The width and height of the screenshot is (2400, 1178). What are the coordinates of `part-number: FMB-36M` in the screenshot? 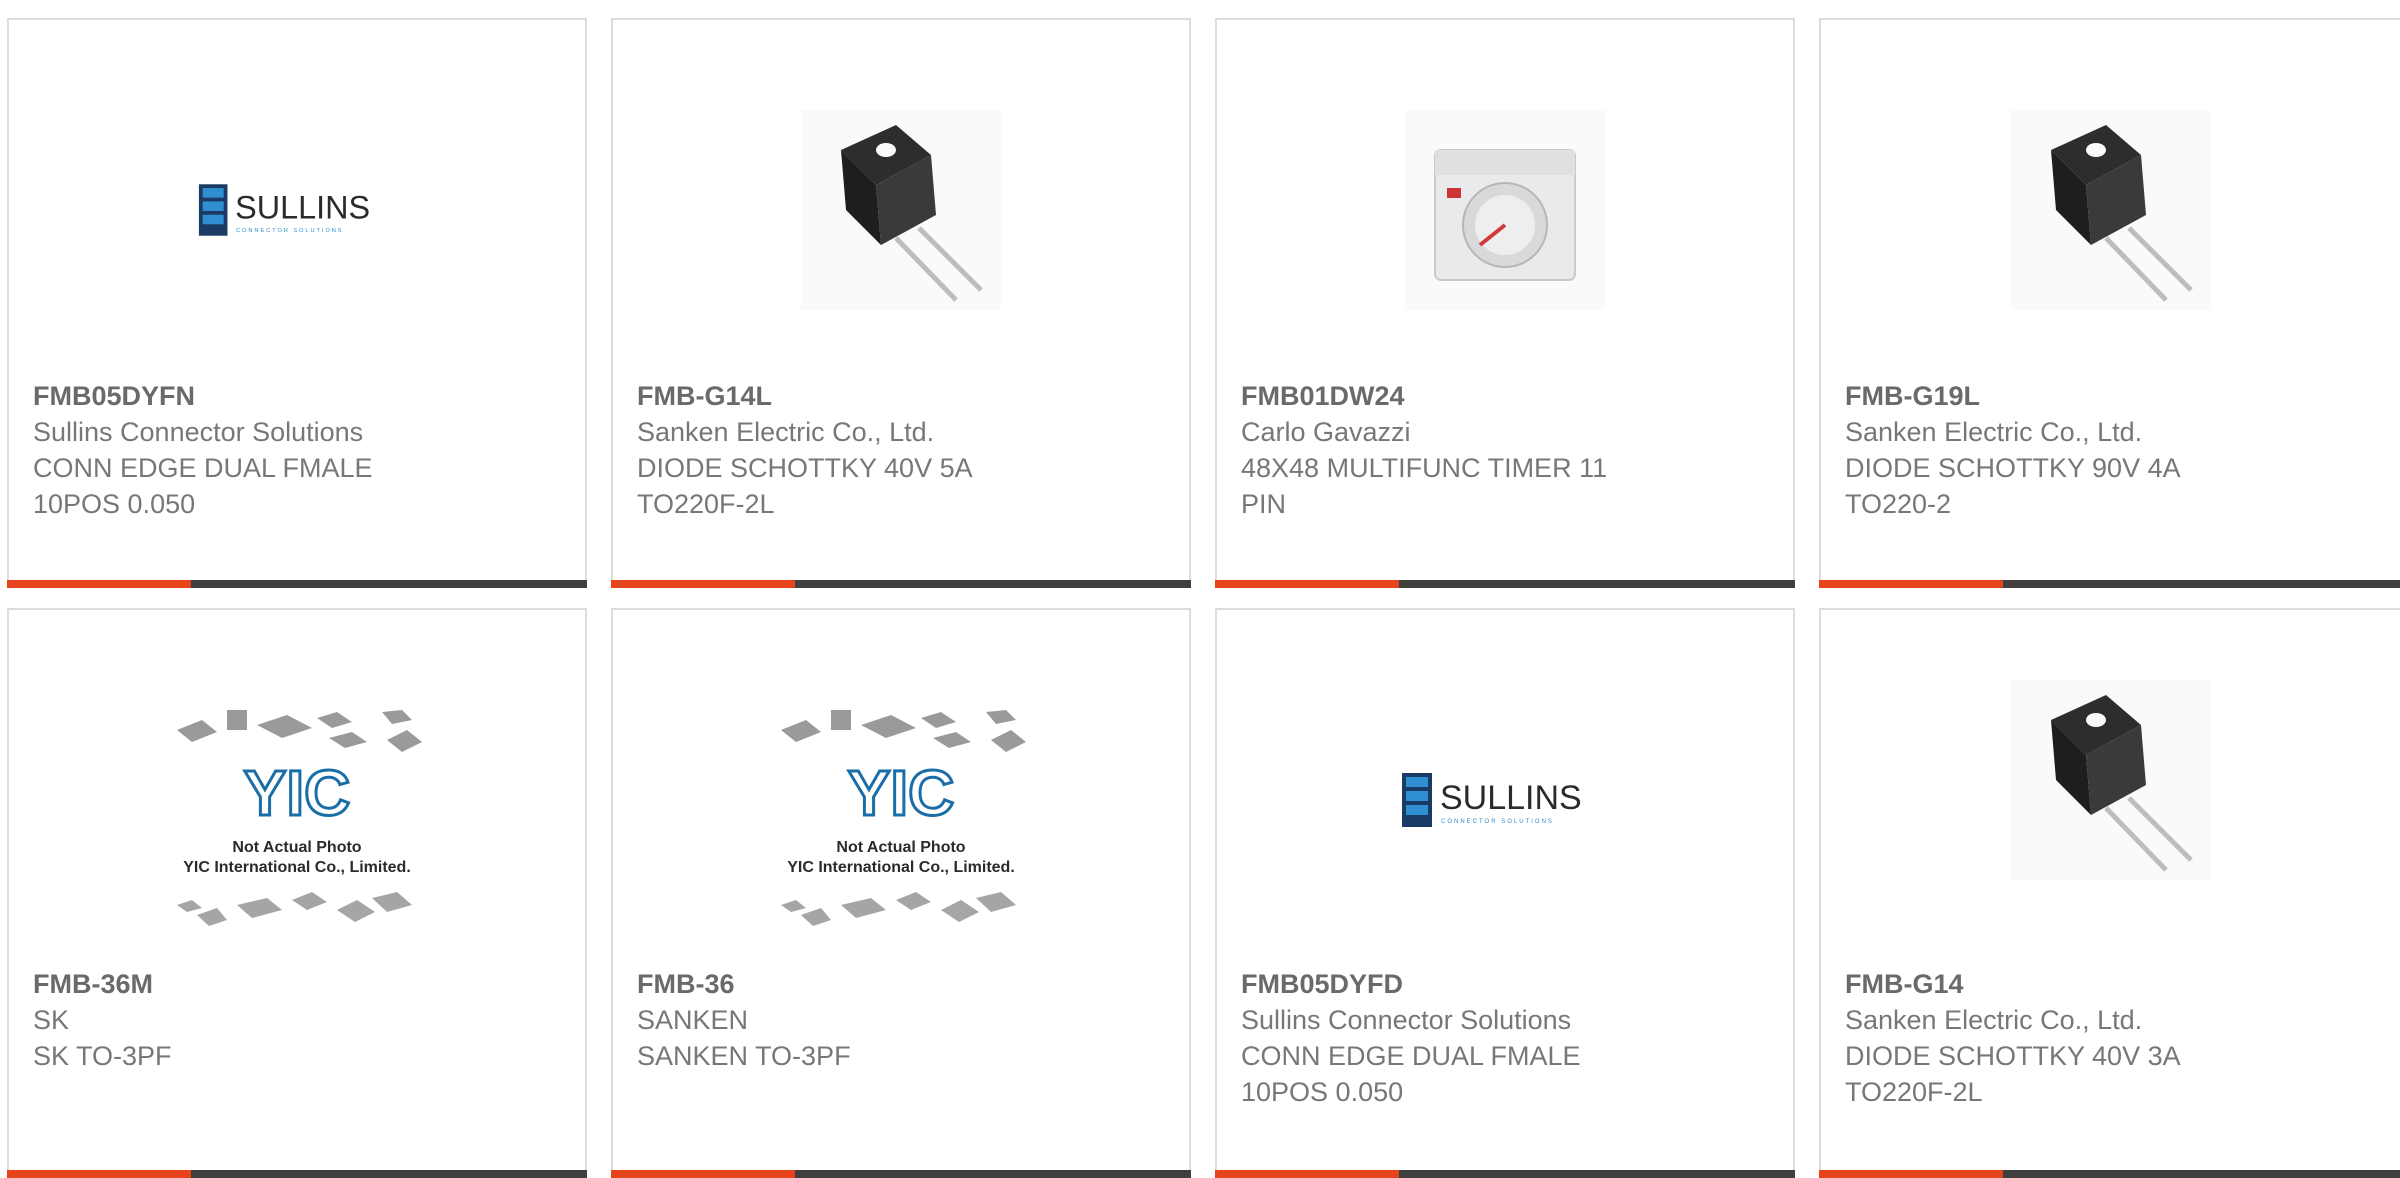 It's located at (299, 984).